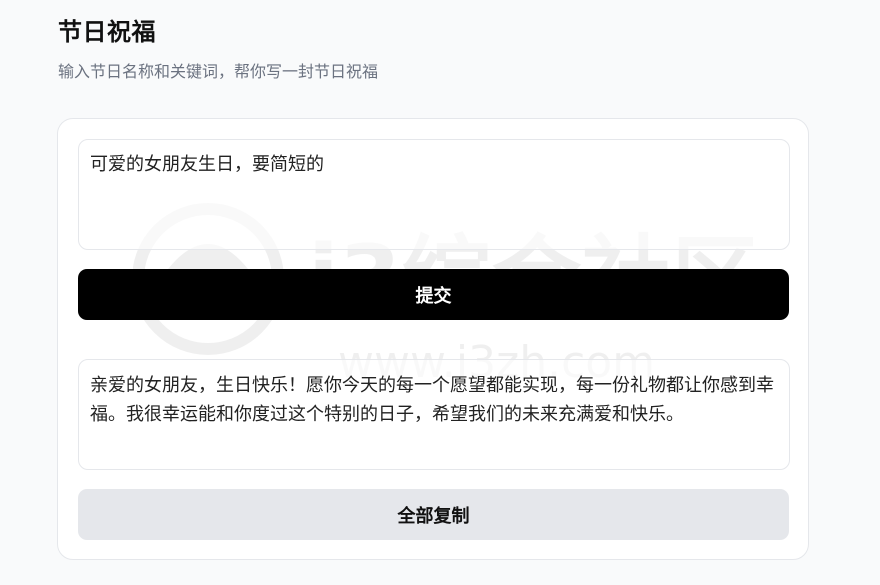 The width and height of the screenshot is (880, 585). What do you see at coordinates (218, 71) in the screenshot?
I see `page-subtitle: 输入节日名称和关键词，帮你写一封节日祝福` at bounding box center [218, 71].